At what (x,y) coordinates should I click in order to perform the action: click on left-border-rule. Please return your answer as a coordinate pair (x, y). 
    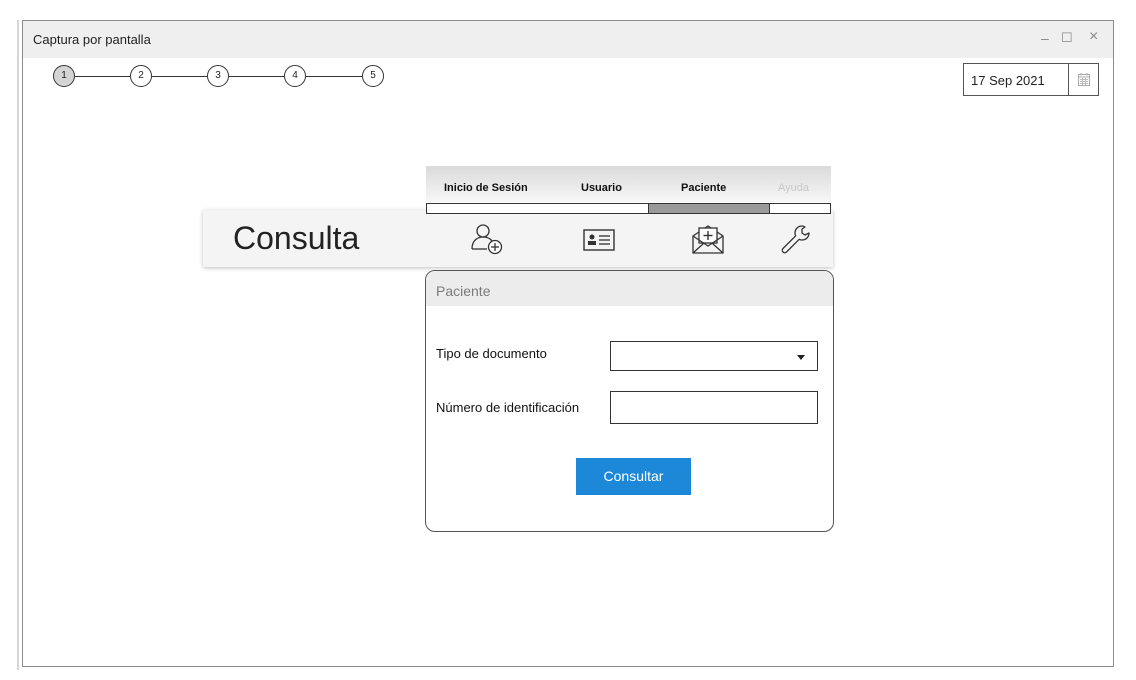
    Looking at the image, I should click on (18, 345).